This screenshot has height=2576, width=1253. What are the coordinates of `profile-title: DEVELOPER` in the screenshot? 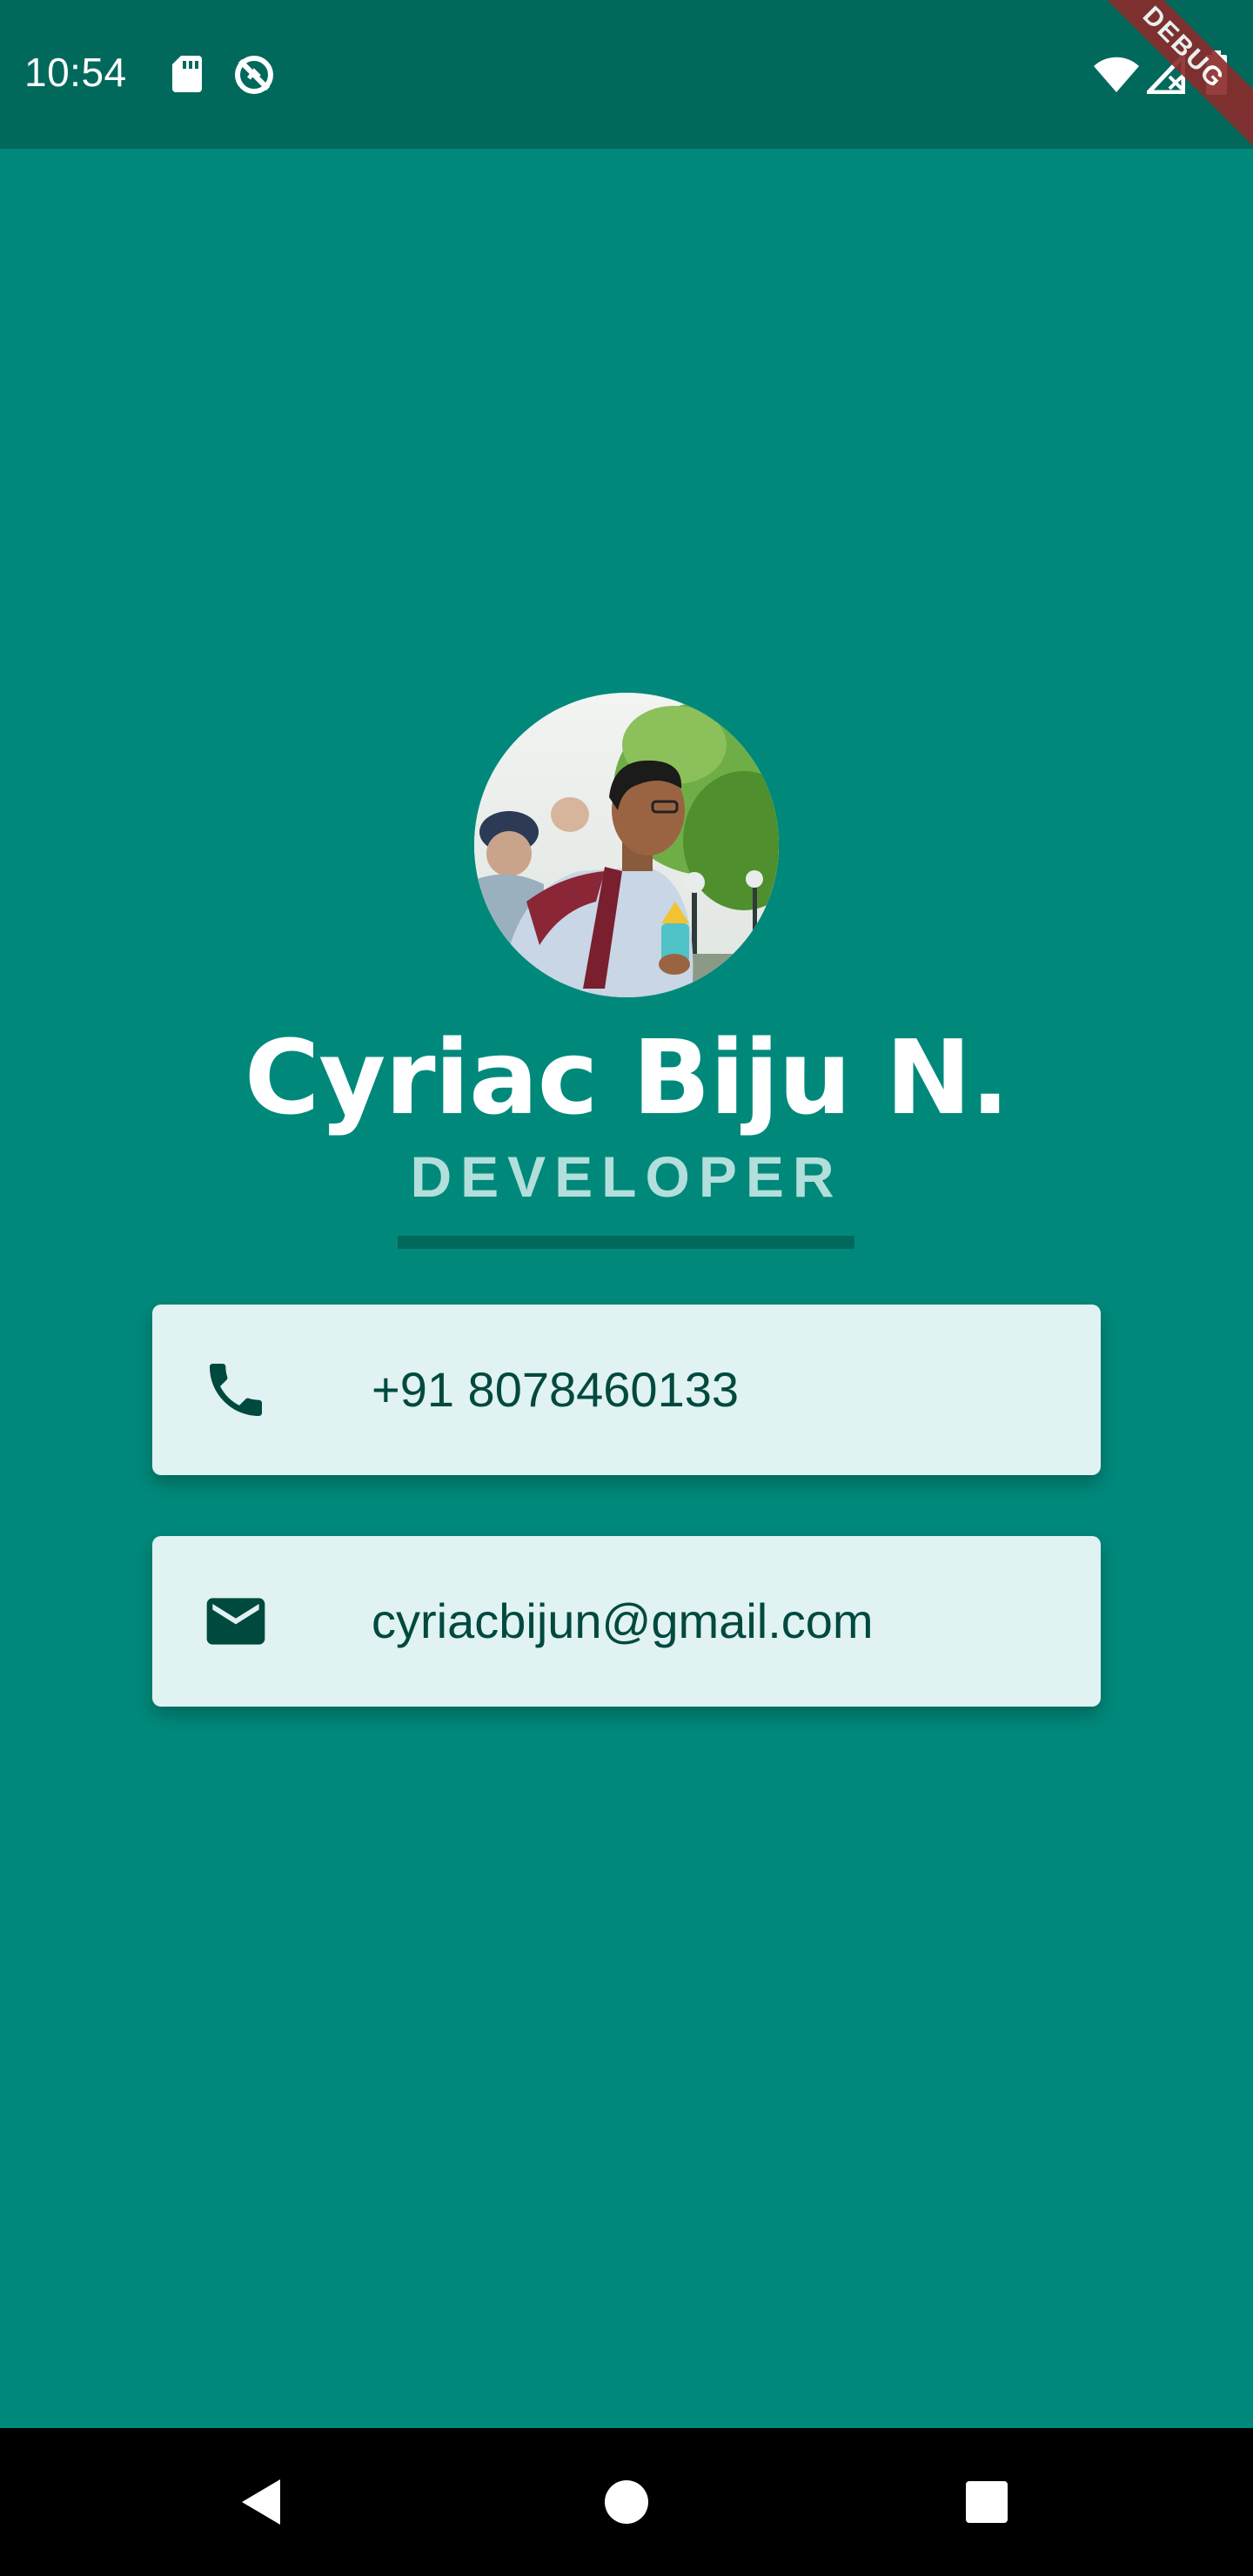 It's located at (626, 1176).